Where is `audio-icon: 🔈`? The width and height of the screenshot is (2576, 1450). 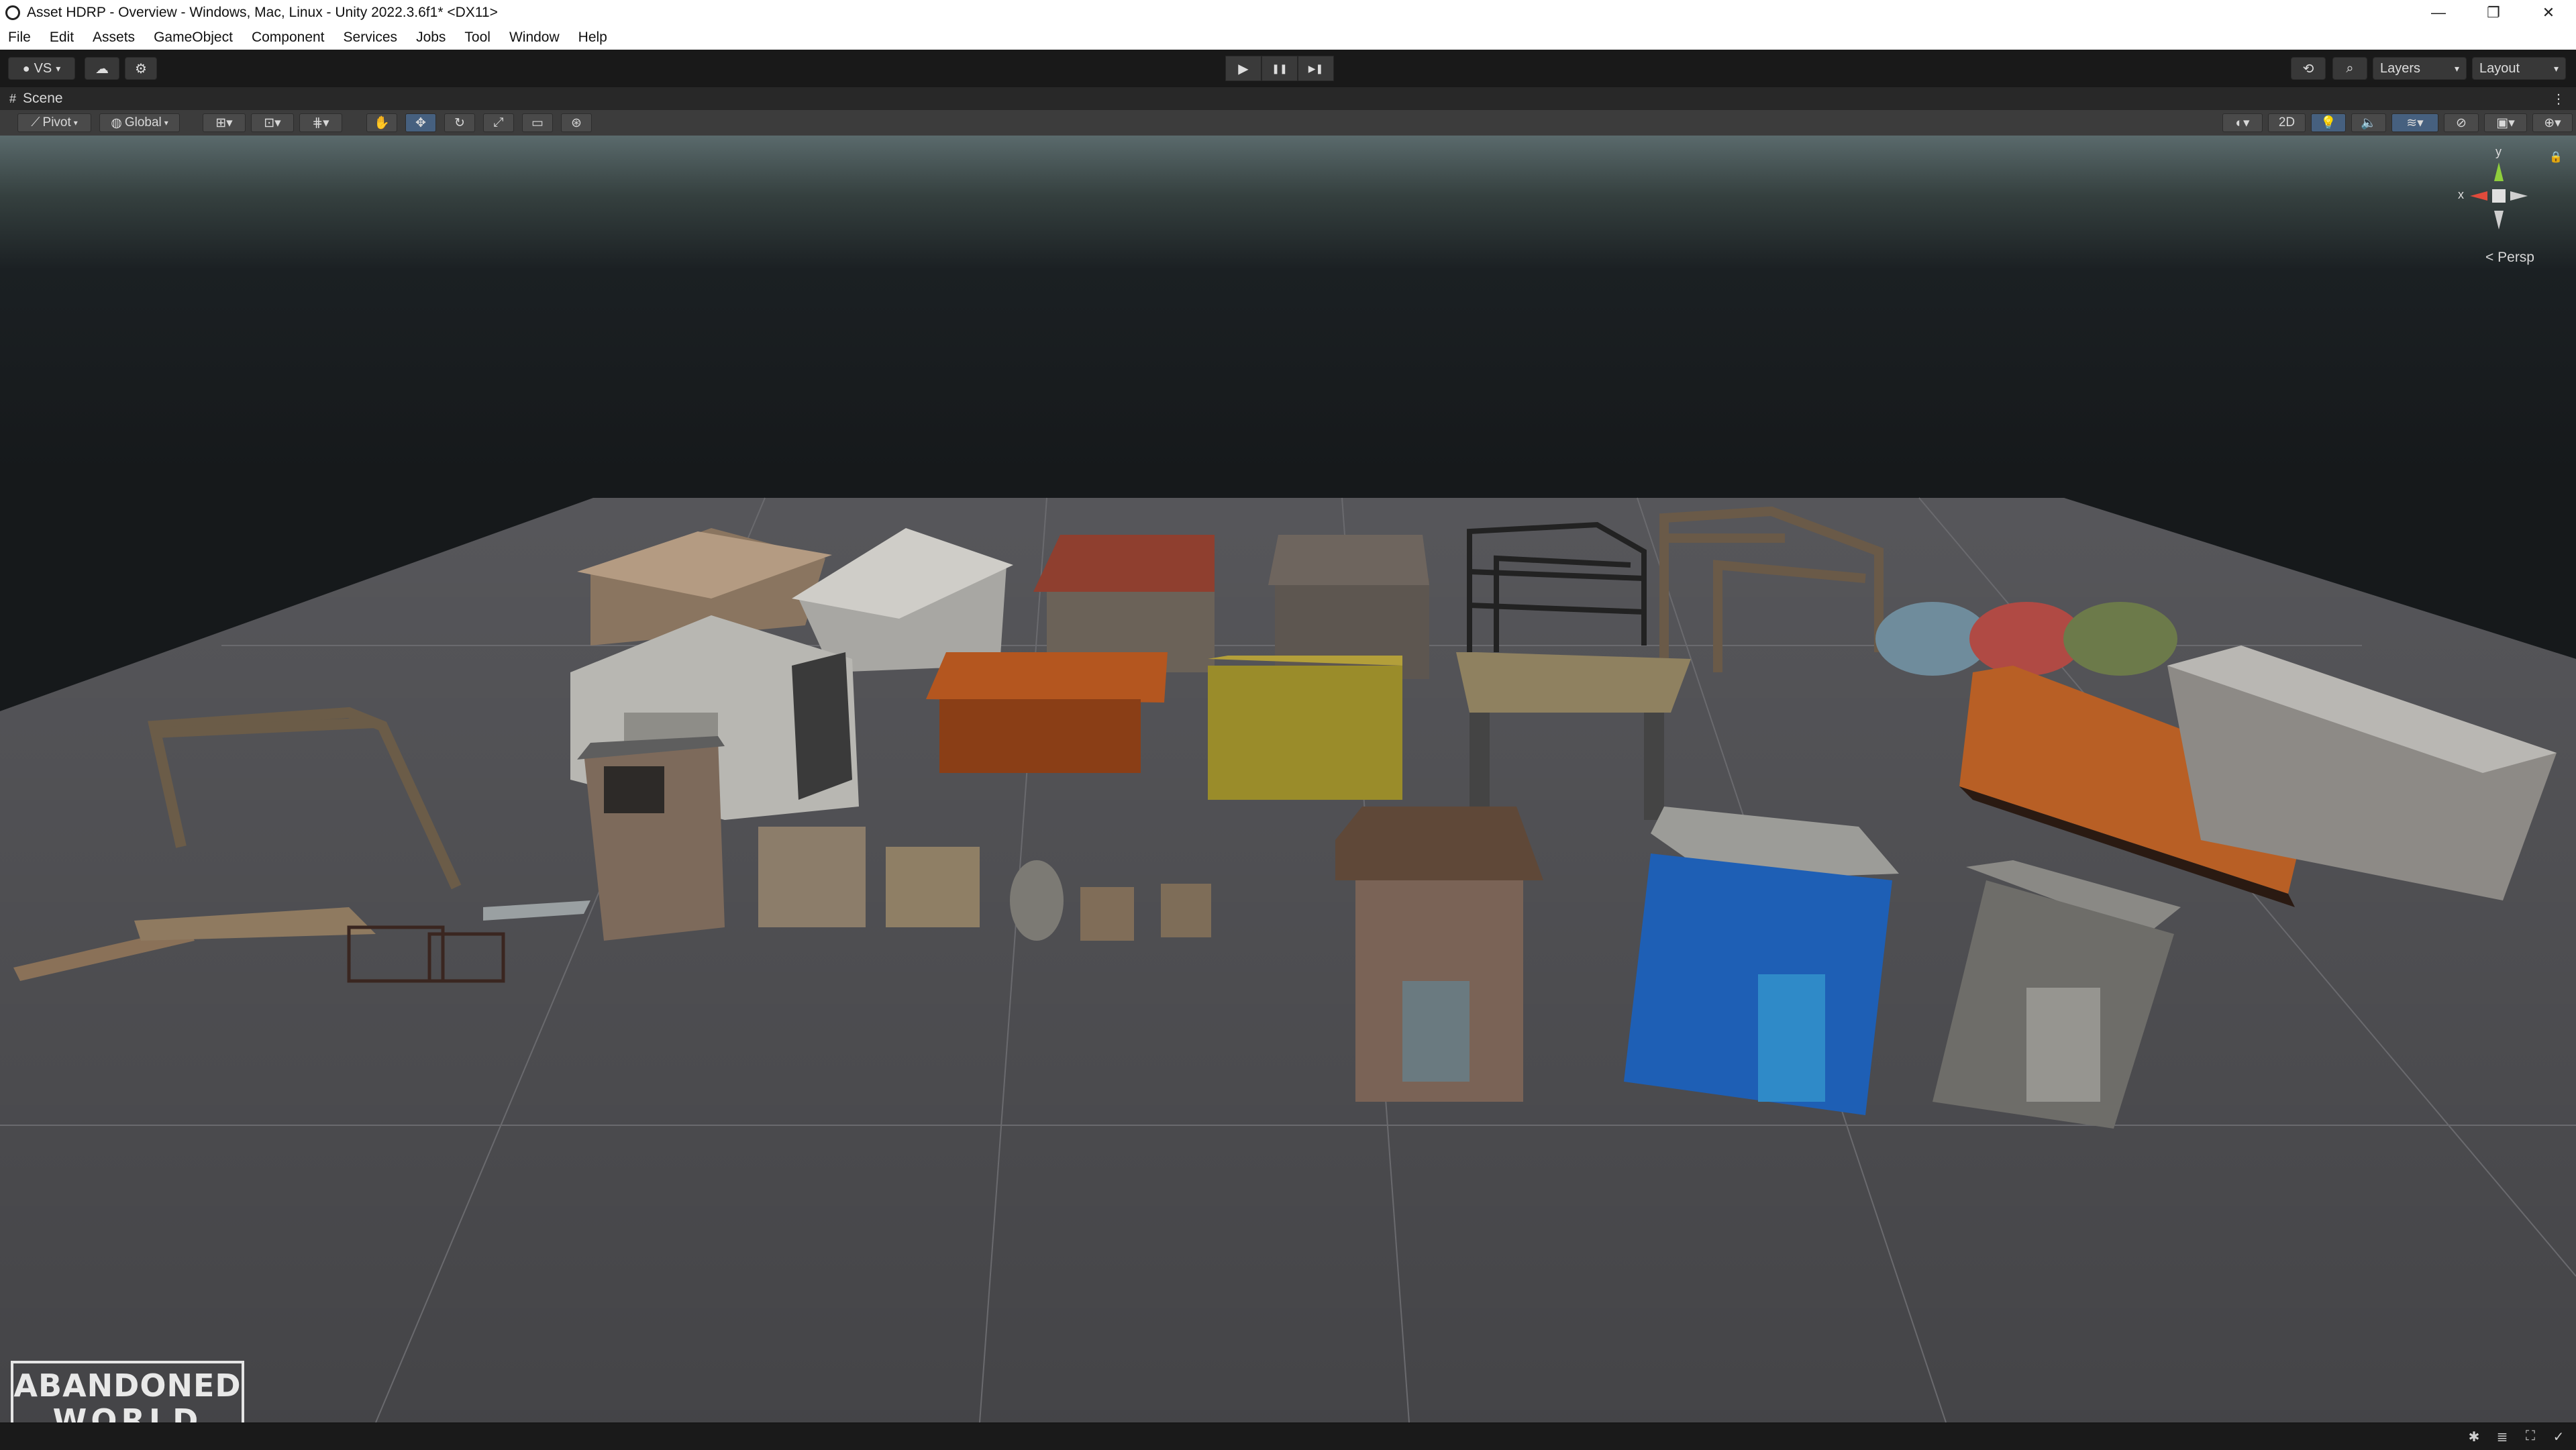 audio-icon: 🔈 is located at coordinates (2369, 123).